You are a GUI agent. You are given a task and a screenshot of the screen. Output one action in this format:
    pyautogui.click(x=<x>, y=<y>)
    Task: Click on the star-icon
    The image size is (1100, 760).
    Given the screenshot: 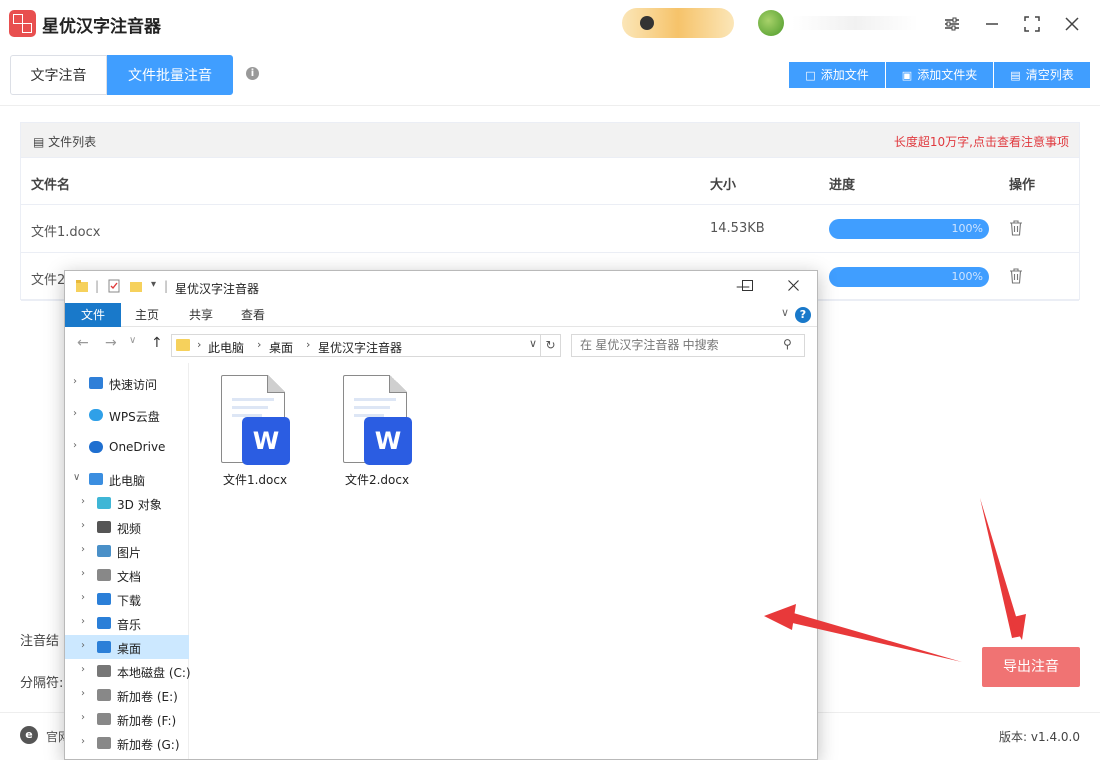 What is the action you would take?
    pyautogui.click(x=96, y=383)
    